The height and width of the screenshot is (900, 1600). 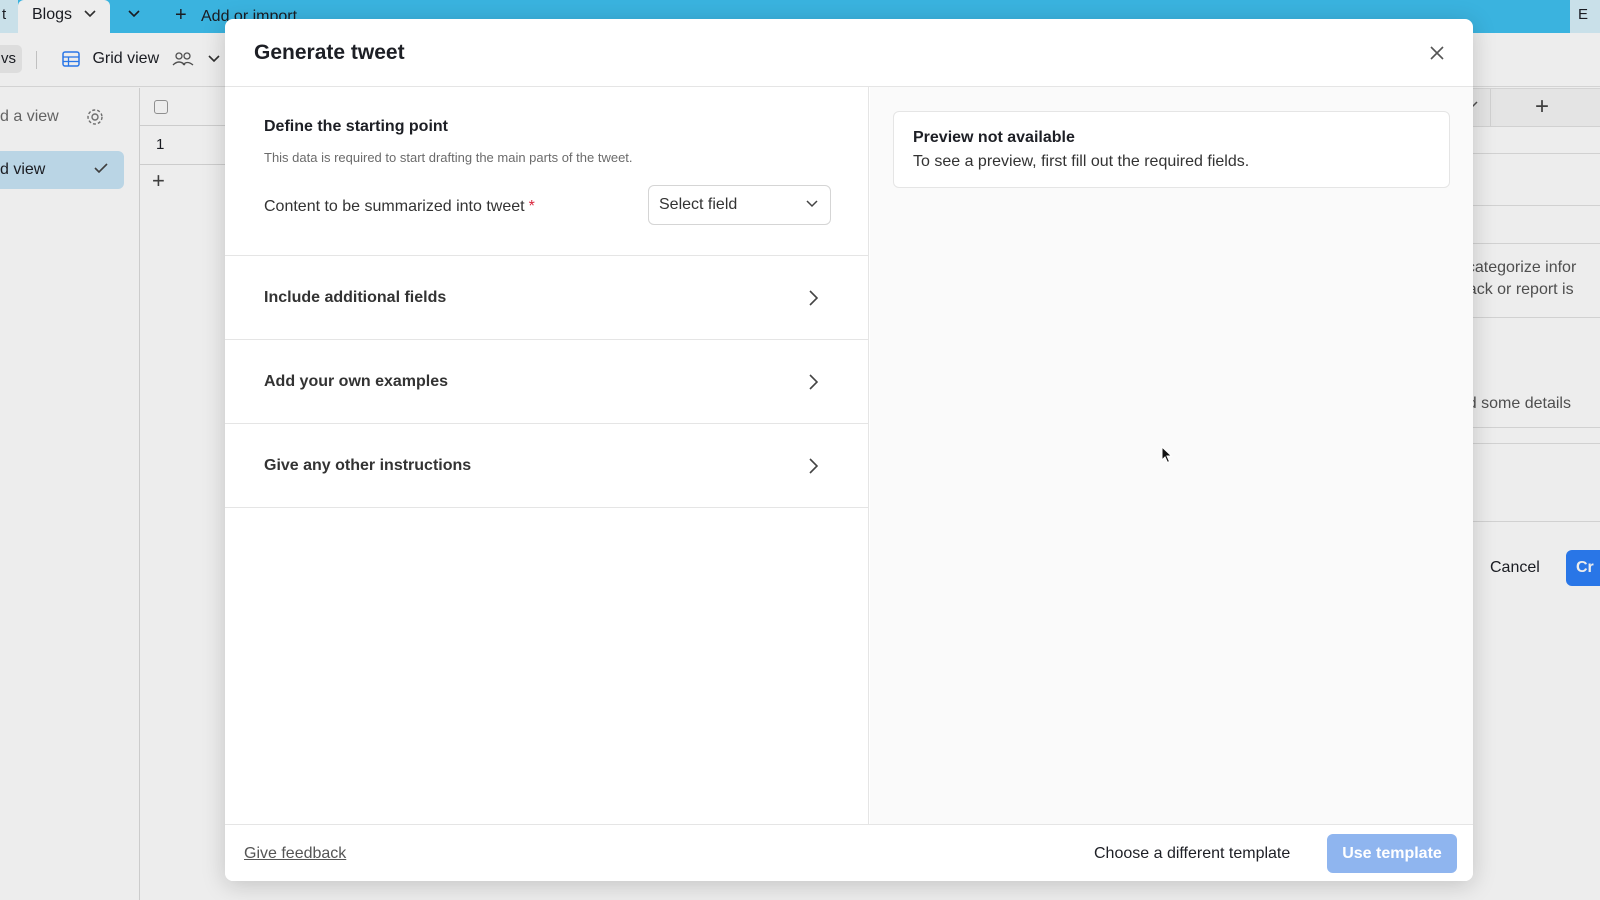 I want to click on mouse-cursor-icon, so click(x=1167, y=455).